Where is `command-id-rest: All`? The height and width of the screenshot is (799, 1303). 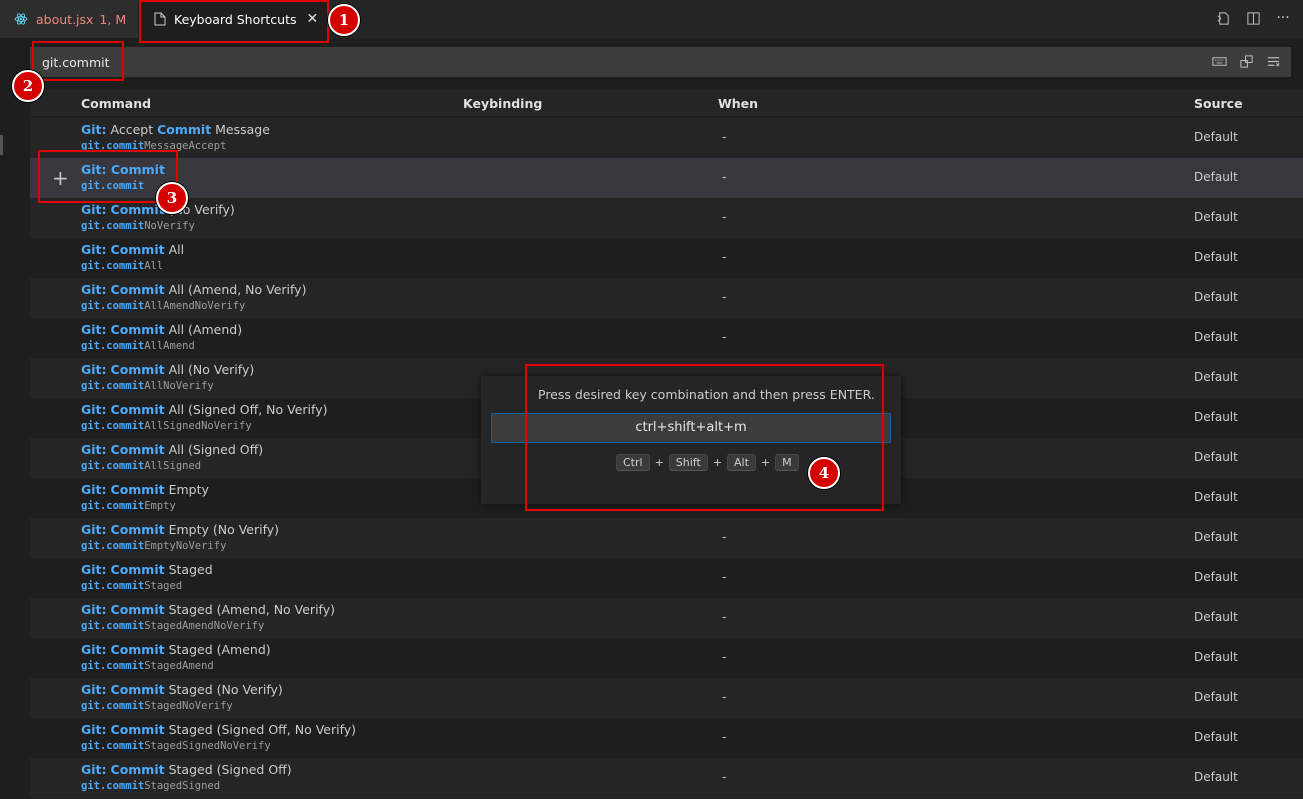
command-id-rest: All is located at coordinates (154, 266).